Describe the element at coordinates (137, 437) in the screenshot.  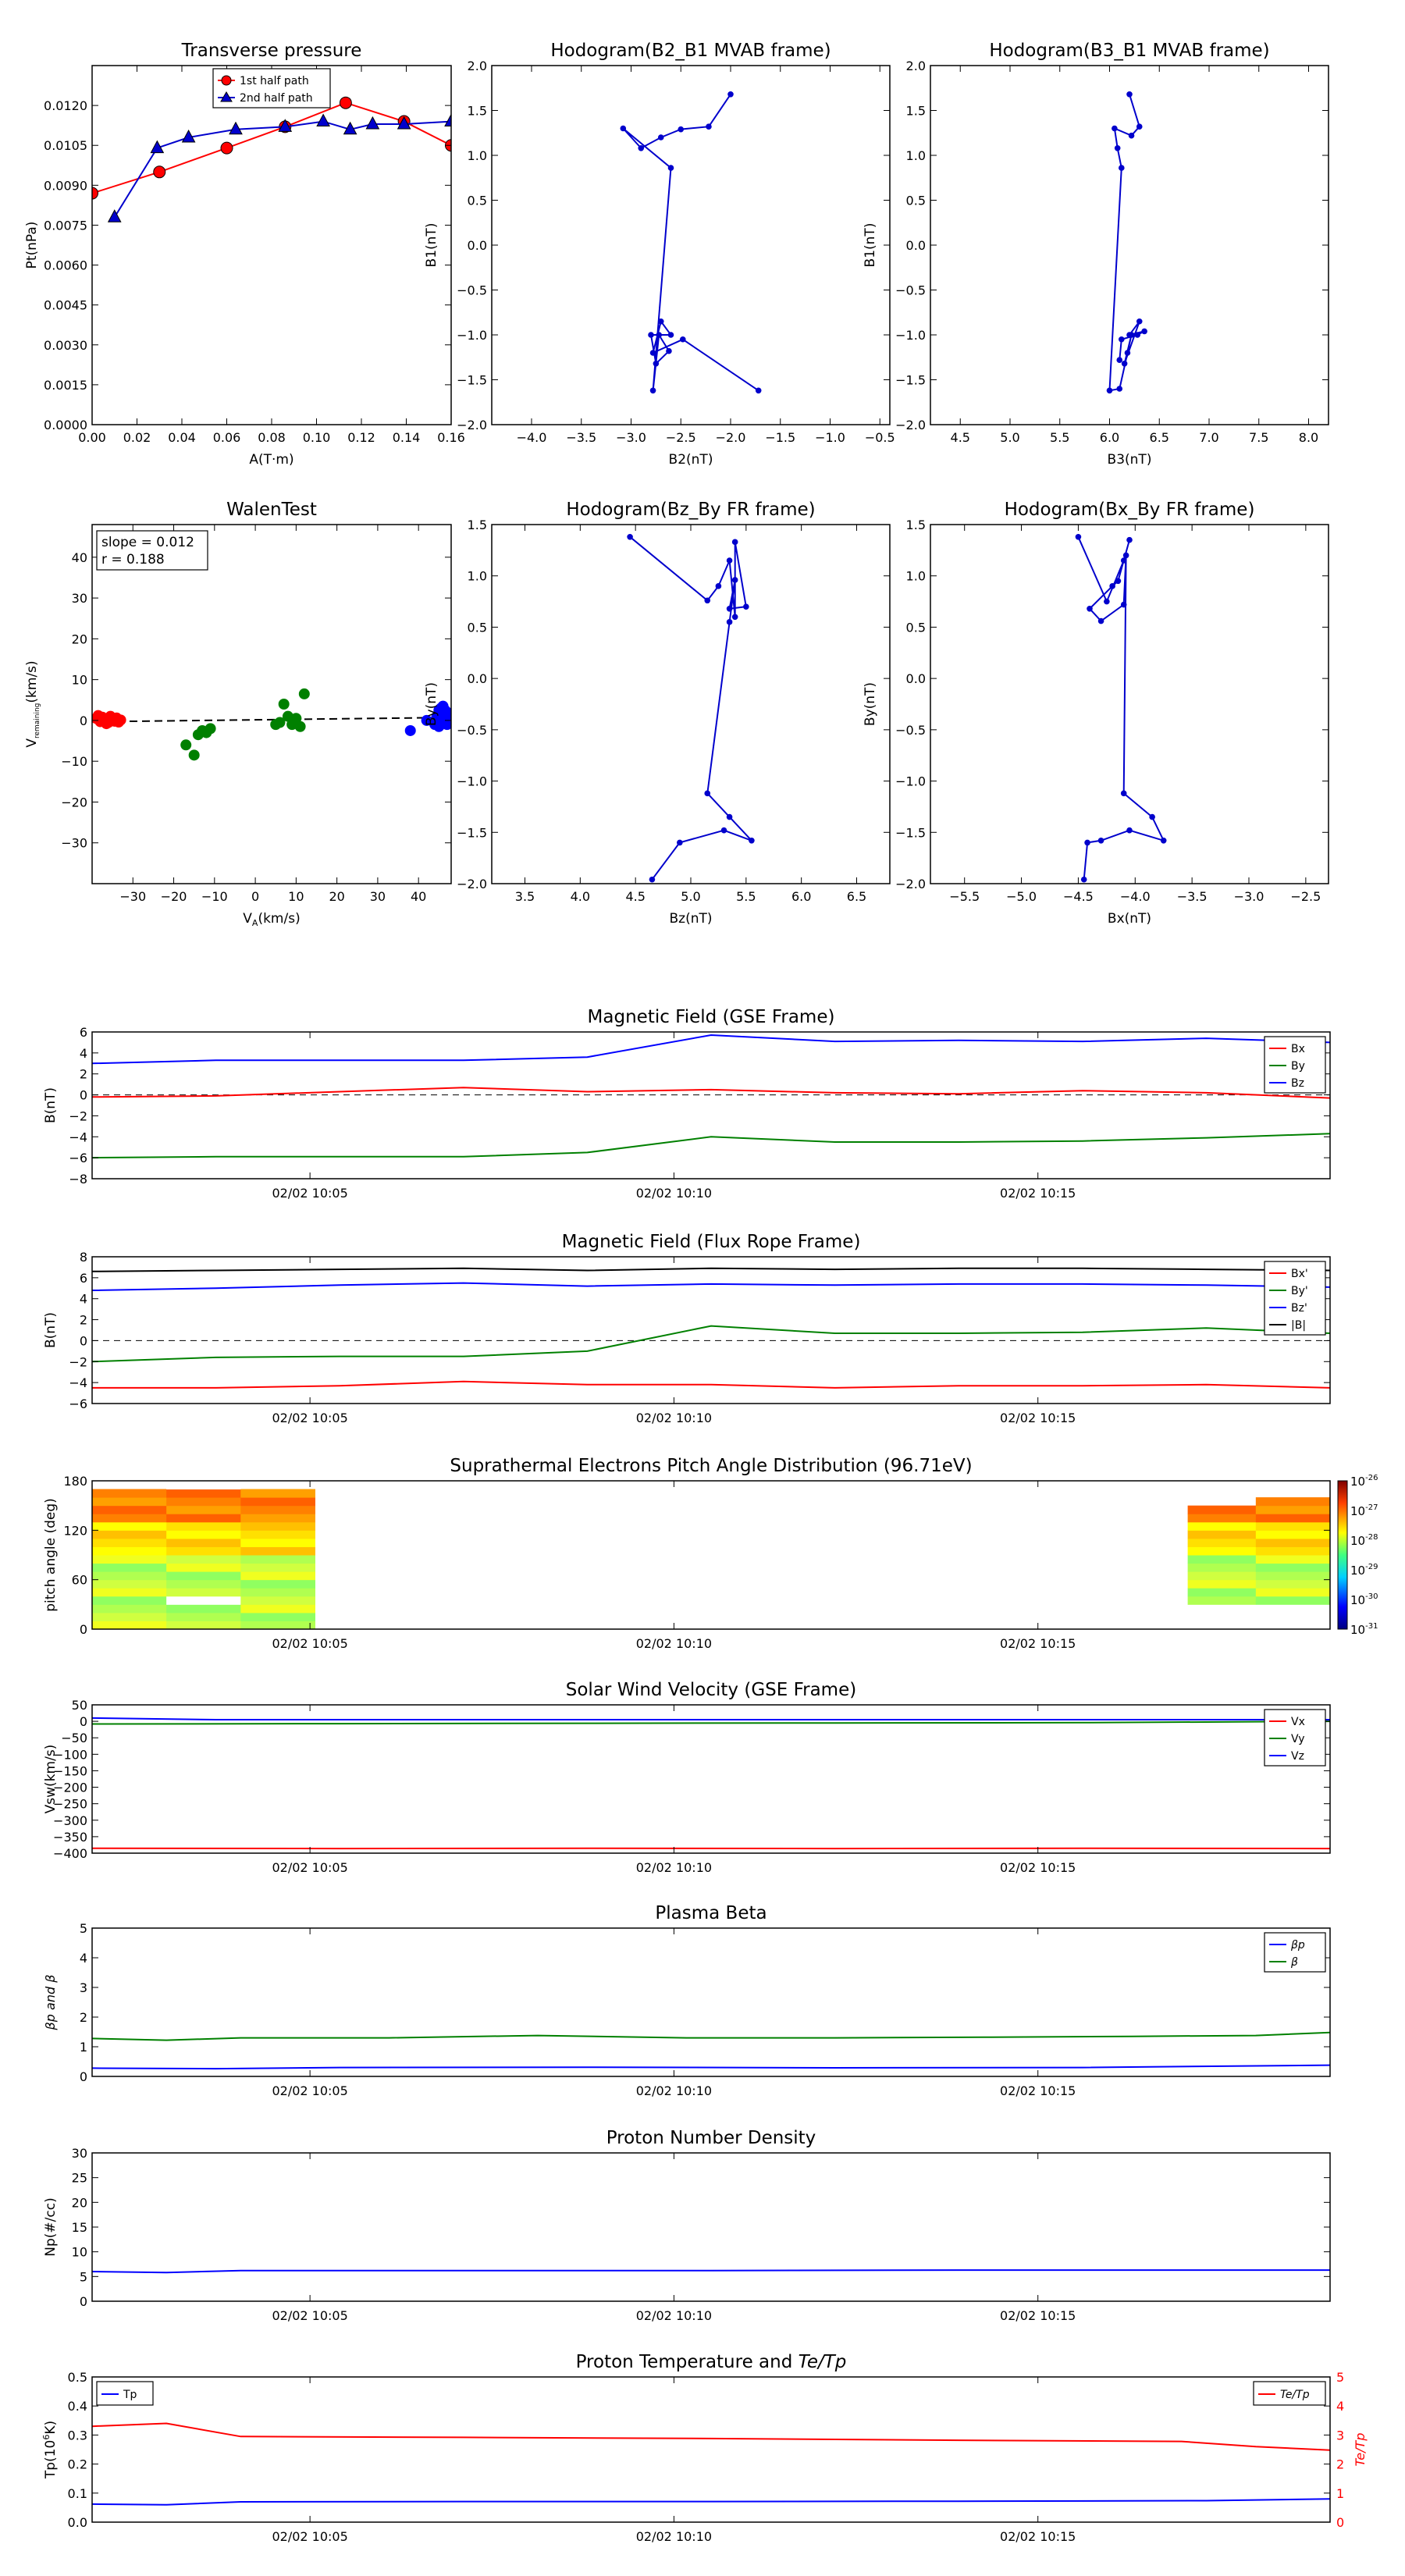
I see `x-tick-label: 0.02` at that location.